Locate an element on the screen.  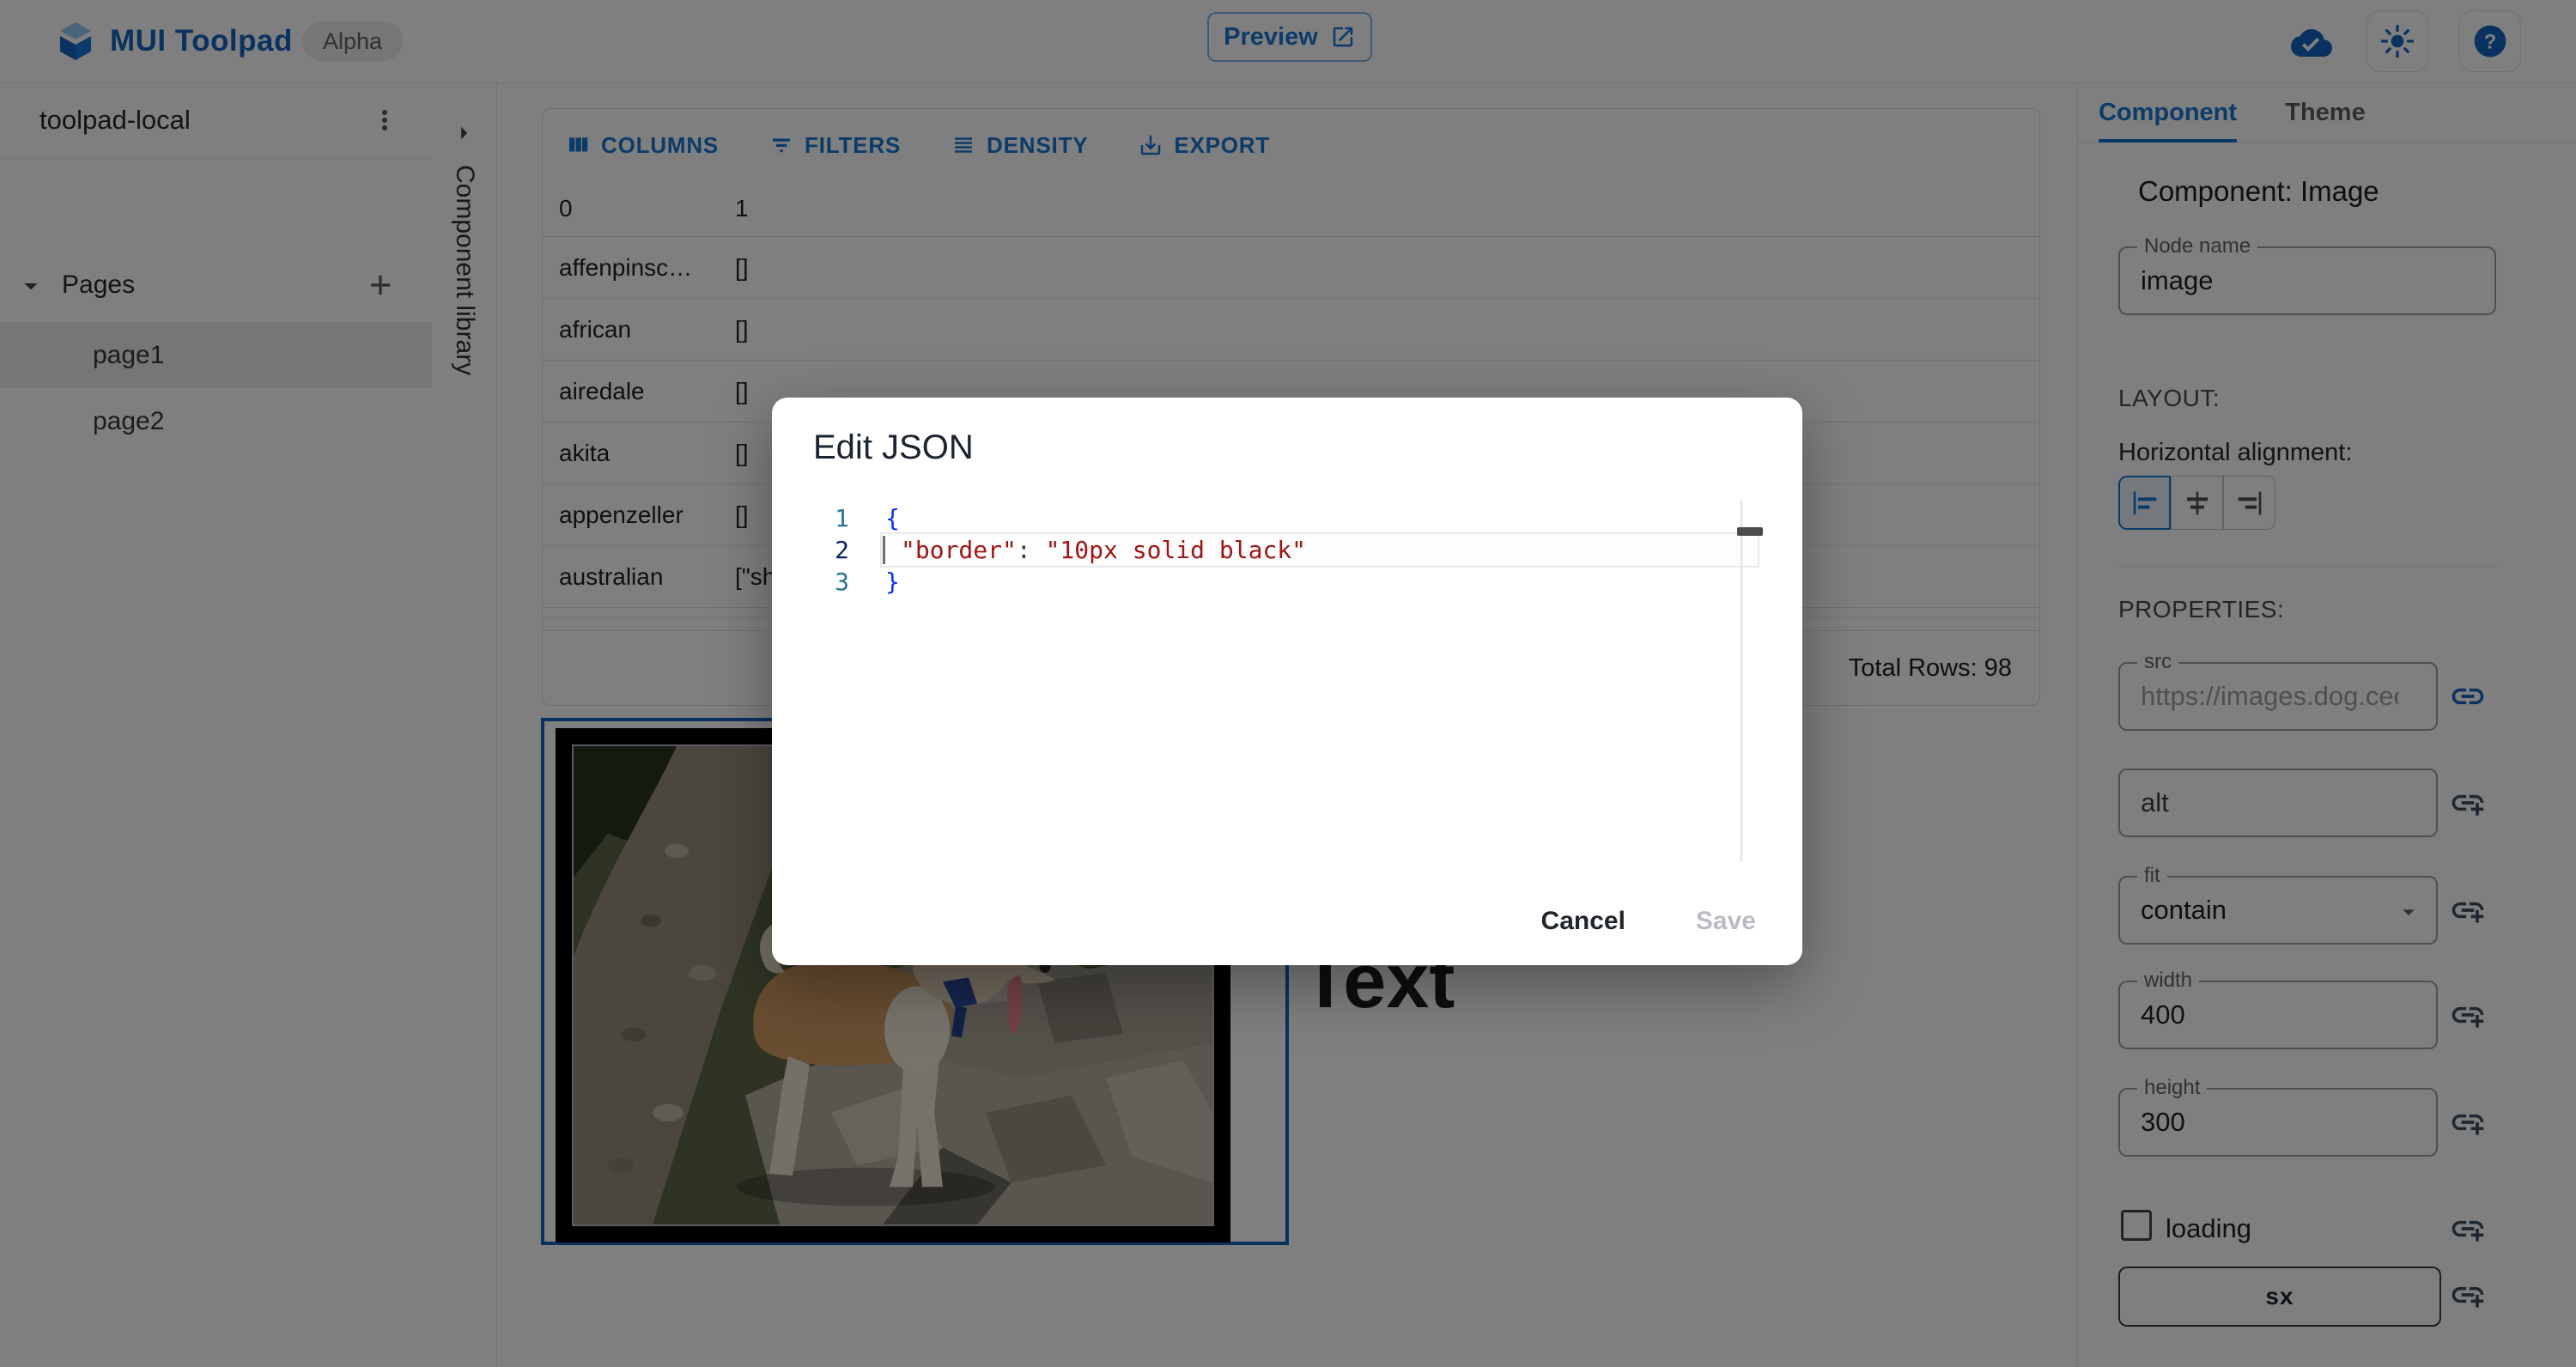
code-line: 1 { is located at coordinates (1270, 518).